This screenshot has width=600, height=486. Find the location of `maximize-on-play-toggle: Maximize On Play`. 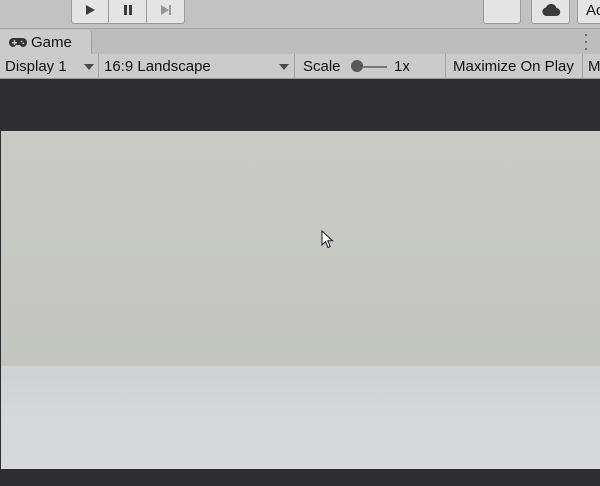

maximize-on-play-toggle: Maximize On Play is located at coordinates (514, 66).